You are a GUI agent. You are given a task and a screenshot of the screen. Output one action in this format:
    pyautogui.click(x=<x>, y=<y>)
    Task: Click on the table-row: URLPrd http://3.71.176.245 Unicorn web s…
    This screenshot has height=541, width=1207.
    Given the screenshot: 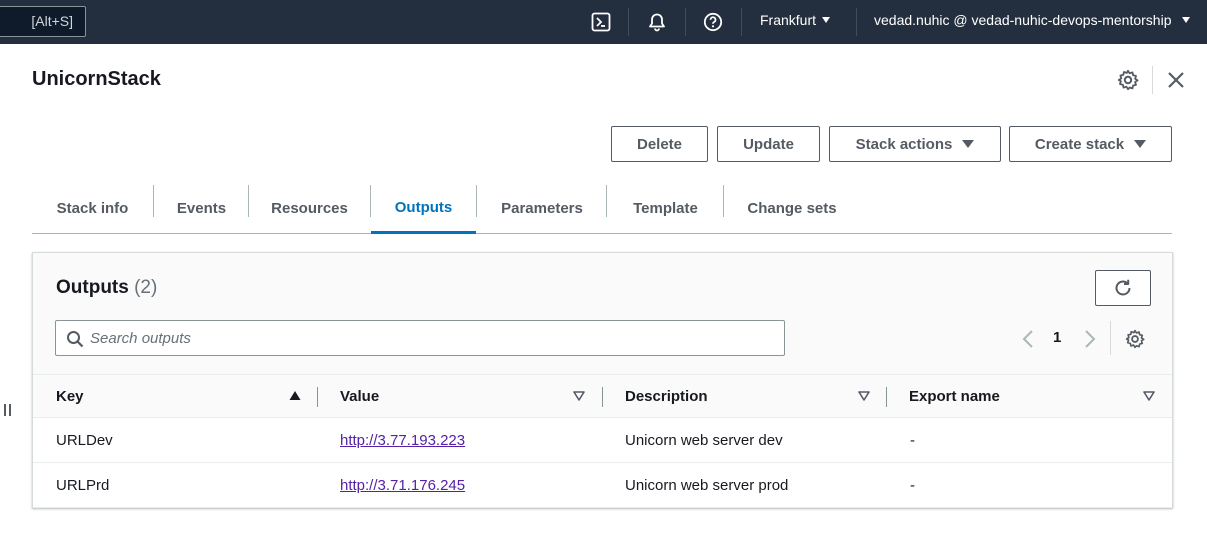 What is the action you would take?
    pyautogui.click(x=602, y=485)
    